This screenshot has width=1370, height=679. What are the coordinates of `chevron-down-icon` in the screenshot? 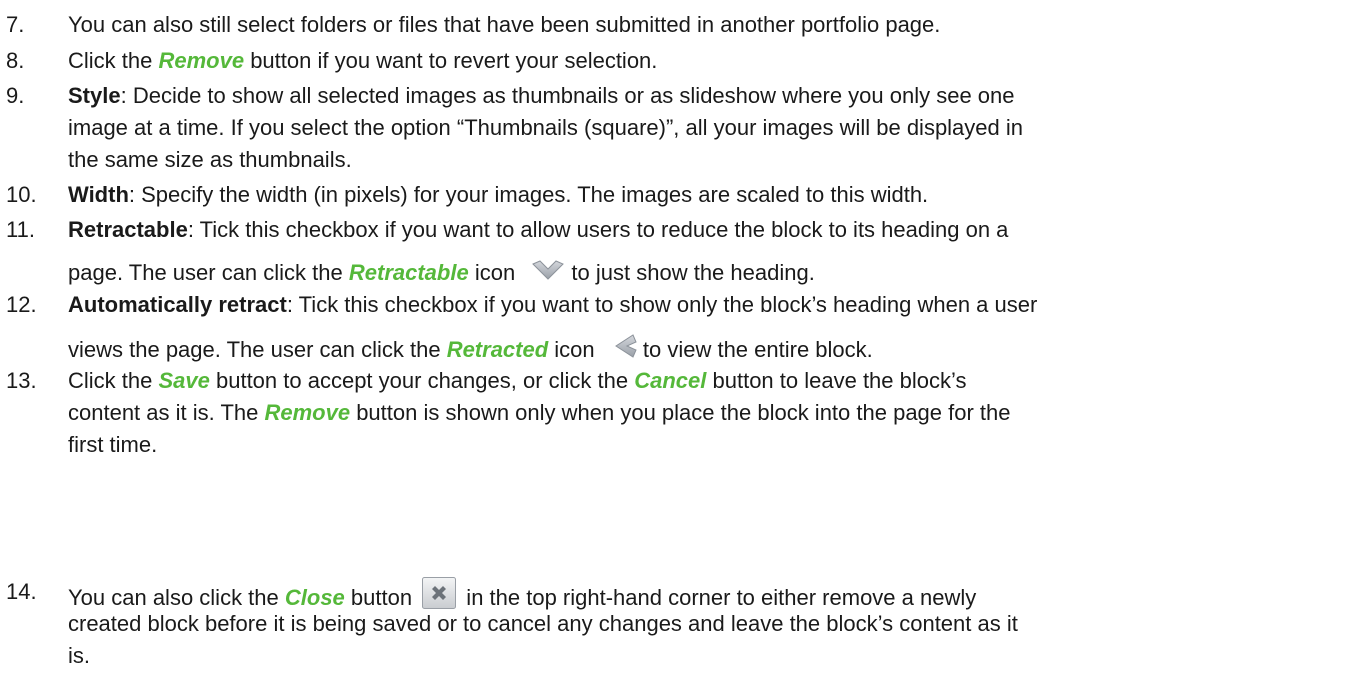 It's located at (548, 271).